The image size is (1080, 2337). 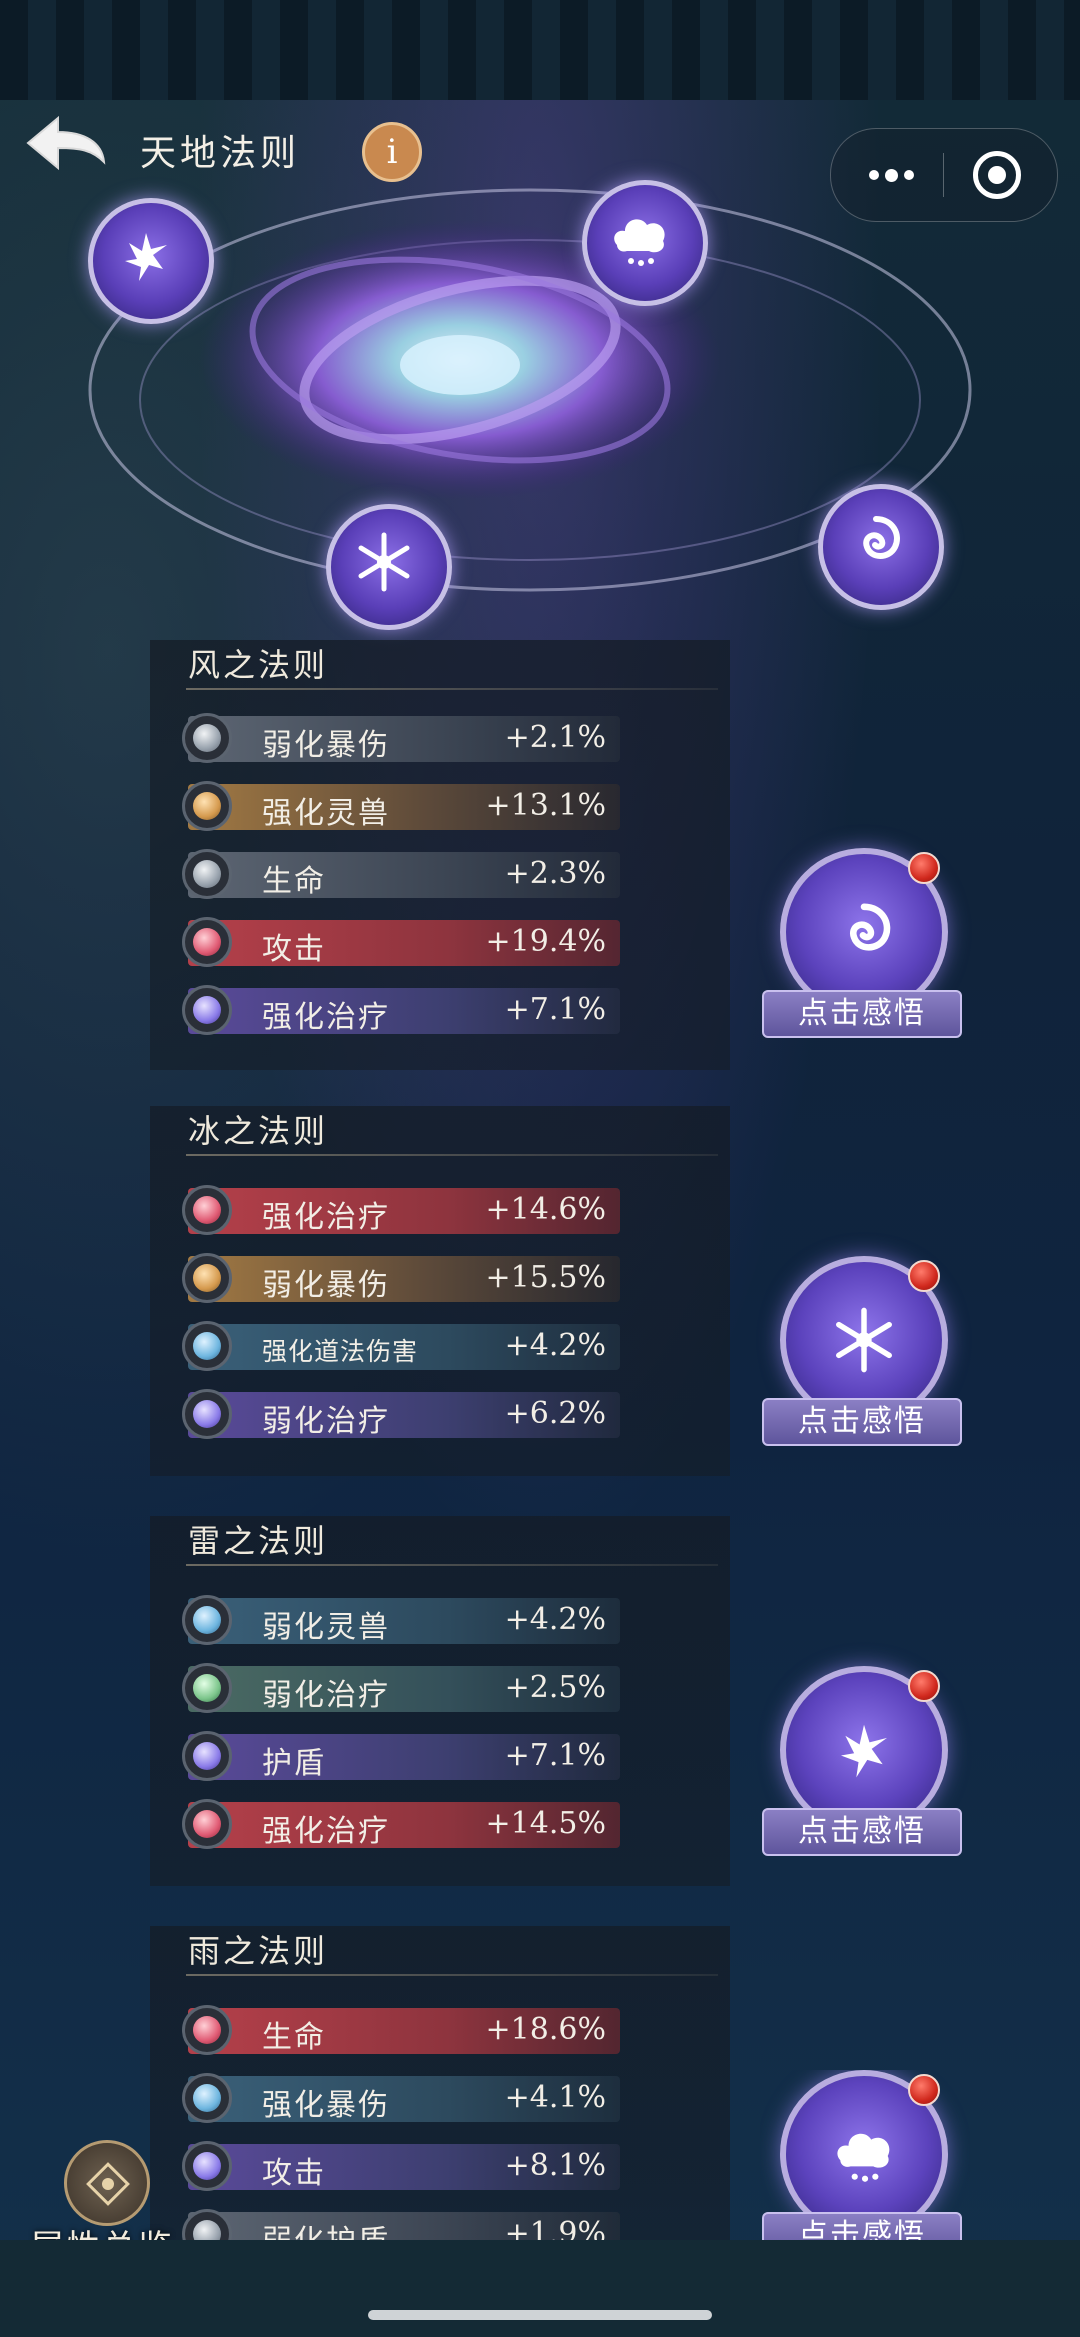 I want to click on thunder-enlighten-button: 点击感悟, so click(x=865, y=1766).